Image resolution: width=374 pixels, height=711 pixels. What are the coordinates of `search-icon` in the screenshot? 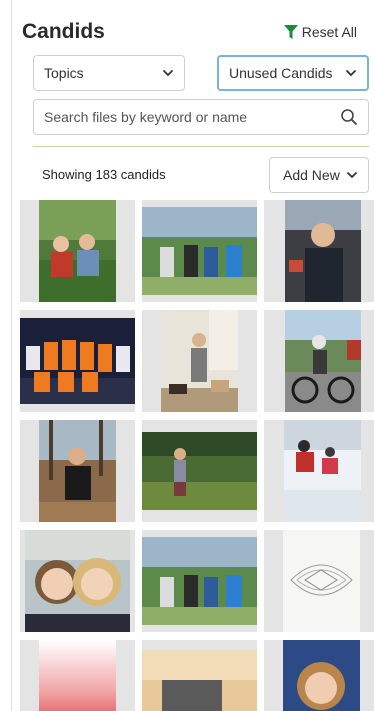 It's located at (349, 117).